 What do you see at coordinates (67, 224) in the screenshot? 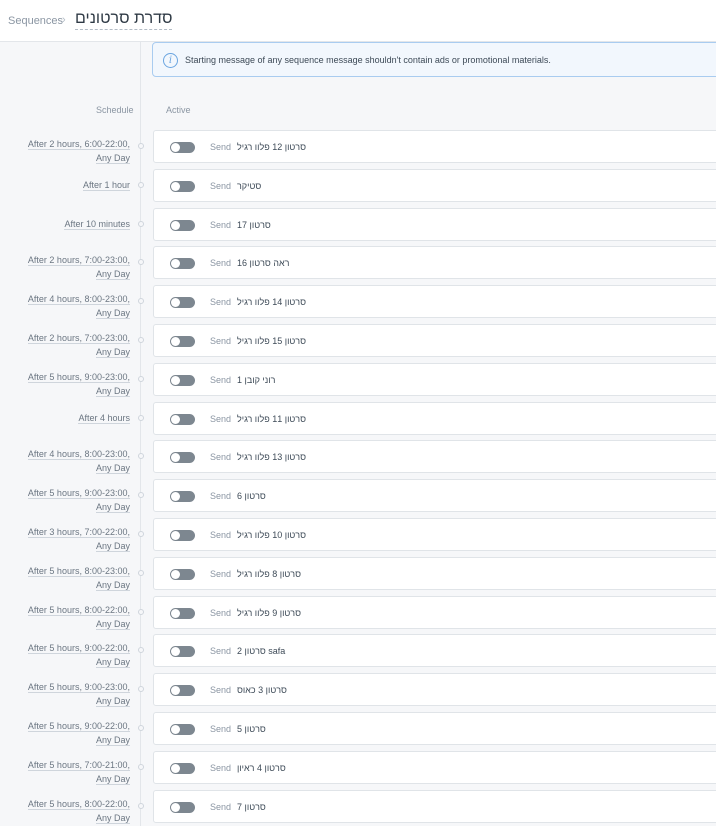
I see `schedule-label: After 10 minutes` at bounding box center [67, 224].